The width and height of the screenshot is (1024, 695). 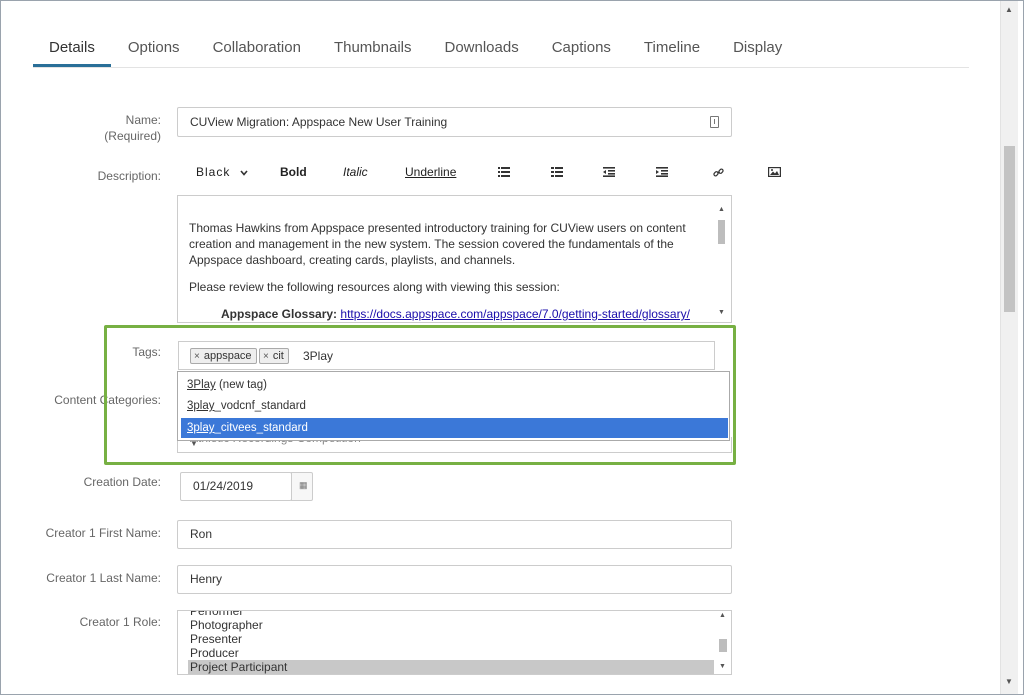 What do you see at coordinates (721, 262) in the screenshot?
I see `editor-scrollbar: ▲ ▼` at bounding box center [721, 262].